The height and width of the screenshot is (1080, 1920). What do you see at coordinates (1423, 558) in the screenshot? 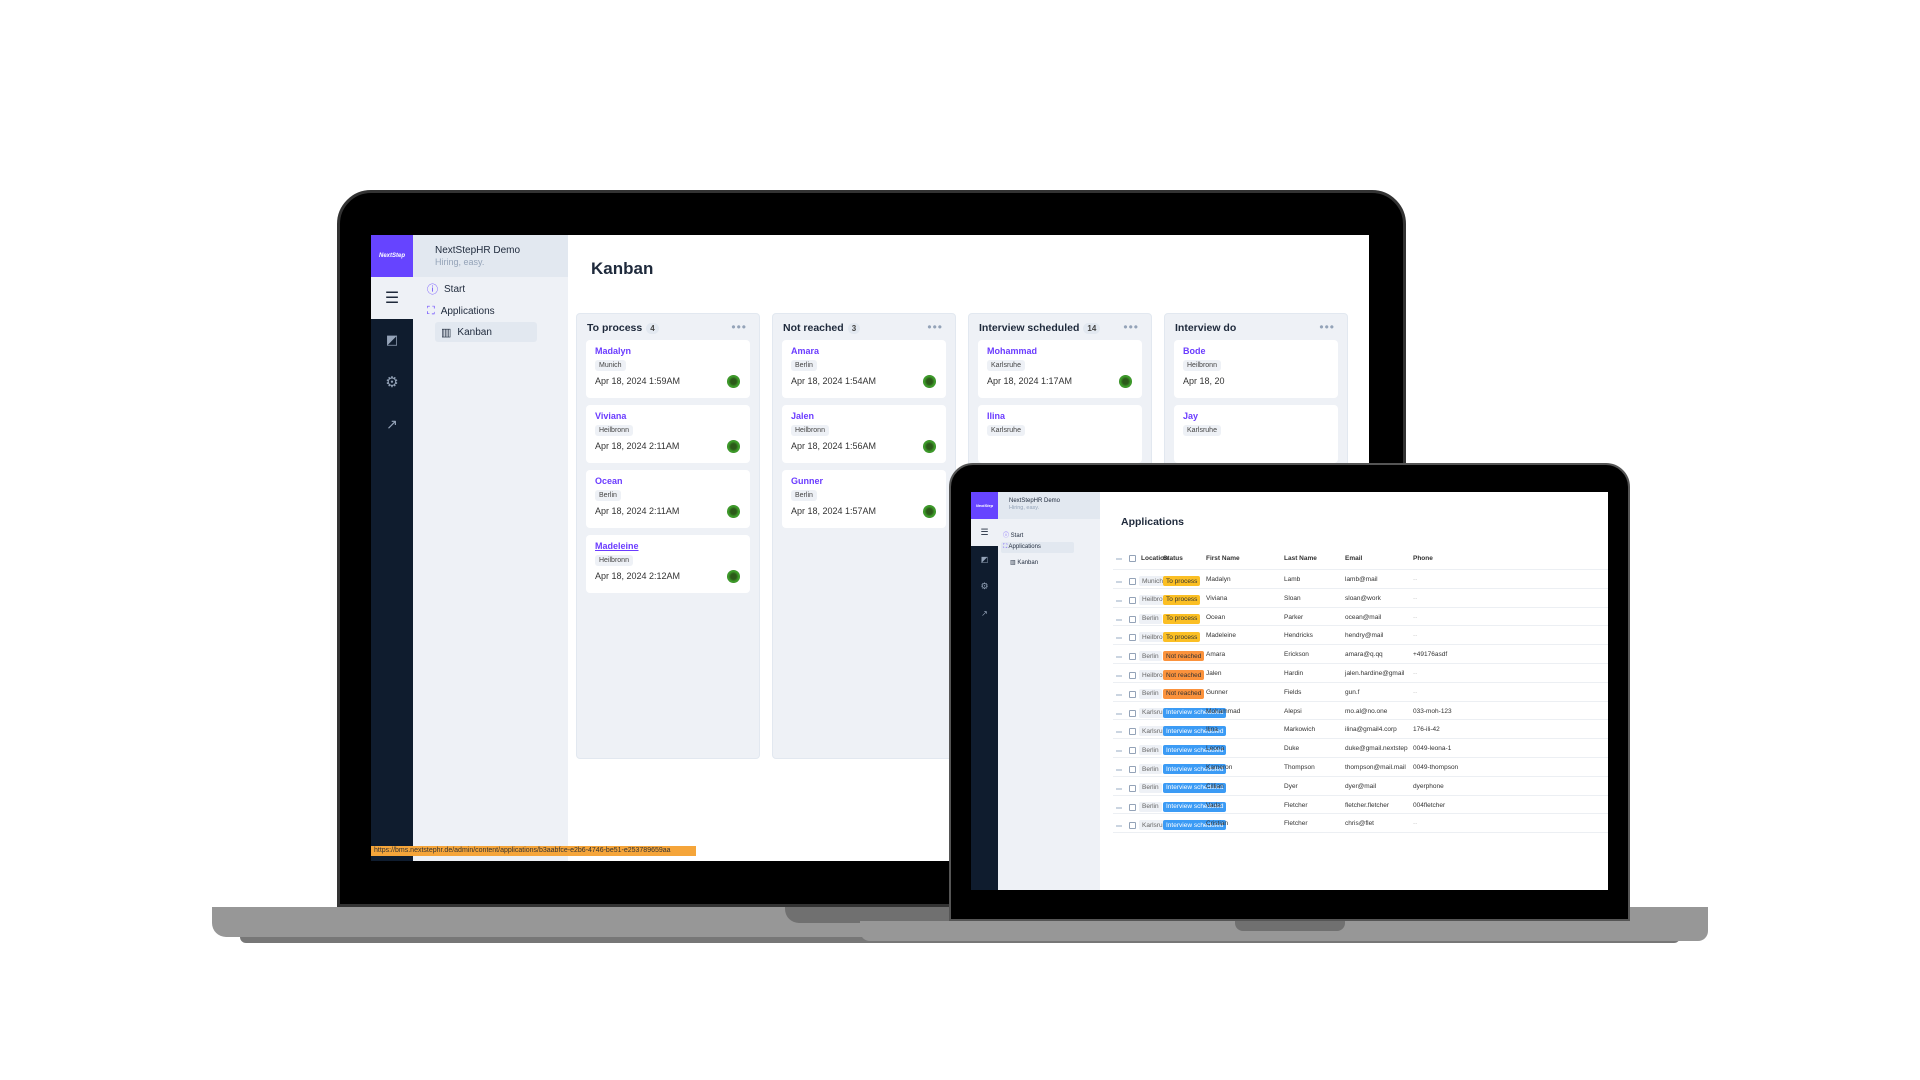
I see `column-header: Phone` at bounding box center [1423, 558].